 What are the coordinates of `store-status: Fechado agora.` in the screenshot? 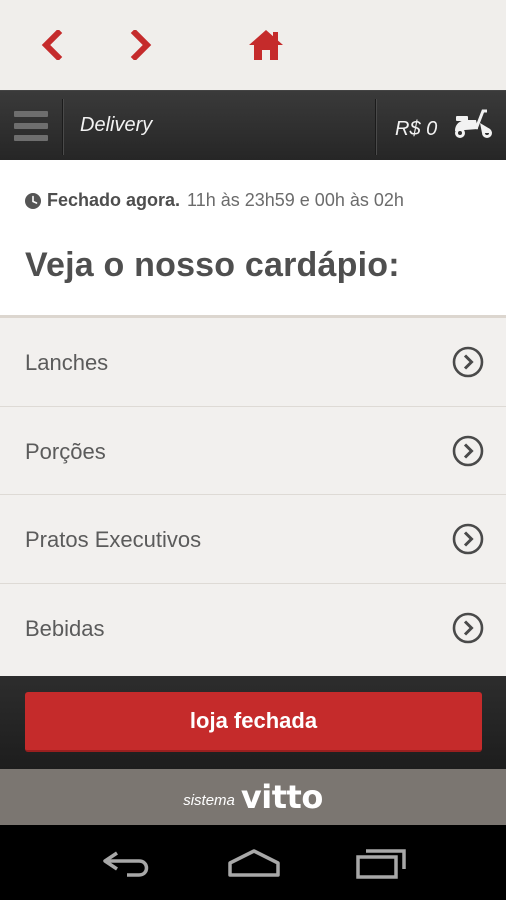 It's located at (114, 200).